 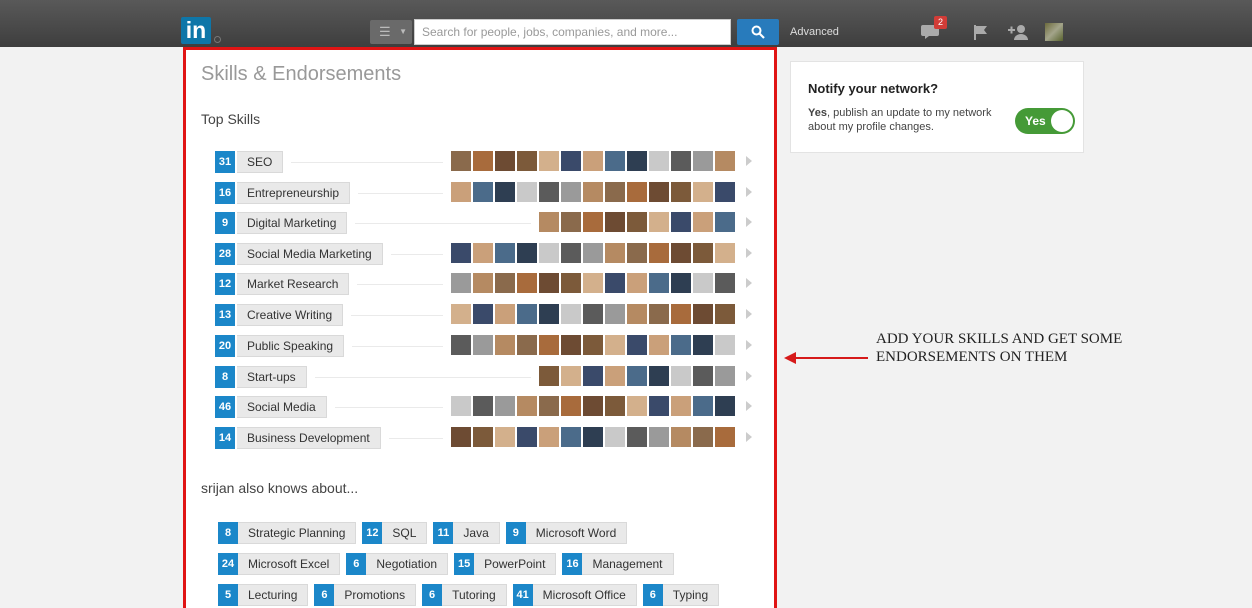 What do you see at coordinates (196, 30) in the screenshot?
I see `linkedin-logo: in` at bounding box center [196, 30].